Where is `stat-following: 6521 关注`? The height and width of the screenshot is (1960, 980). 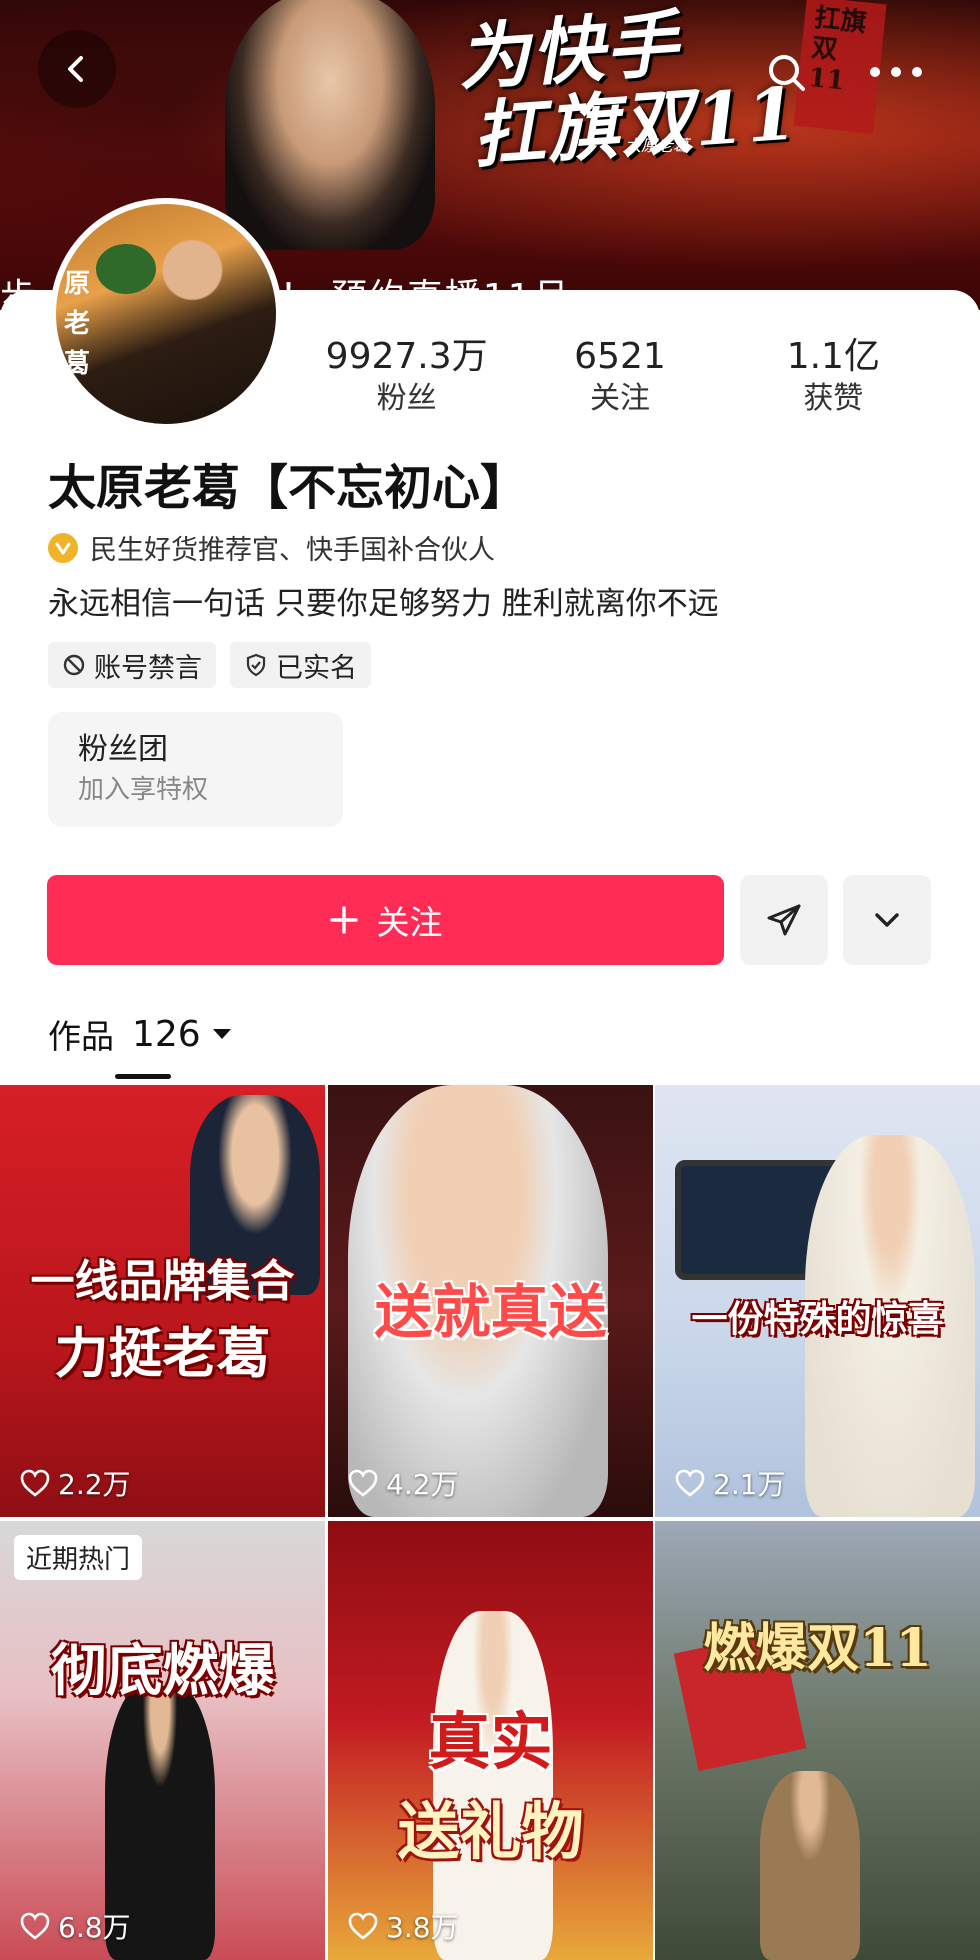 stat-following: 6521 关注 is located at coordinates (619, 380).